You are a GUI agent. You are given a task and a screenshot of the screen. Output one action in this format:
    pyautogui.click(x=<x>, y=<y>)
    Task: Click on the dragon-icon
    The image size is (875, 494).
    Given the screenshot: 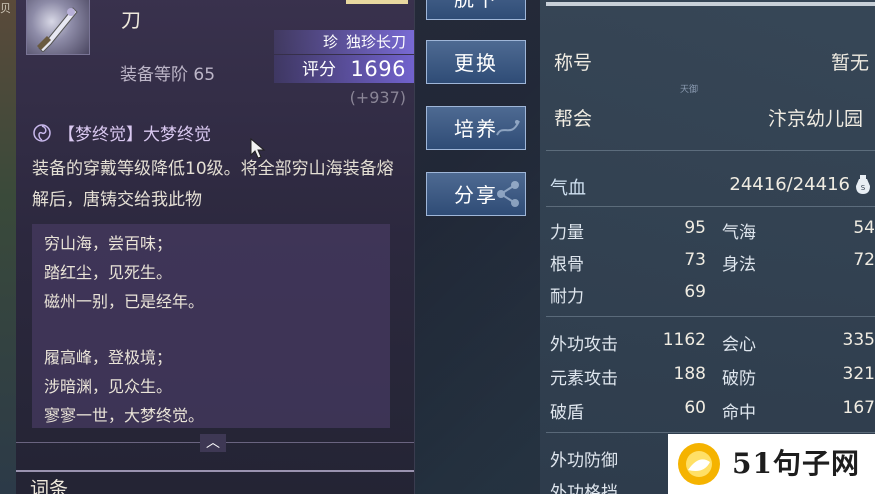 What is the action you would take?
    pyautogui.click(x=508, y=128)
    